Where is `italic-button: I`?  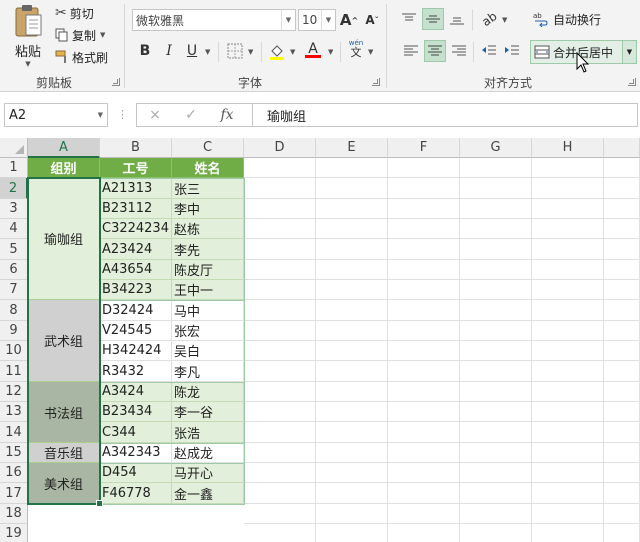
italic-button: I is located at coordinates (169, 51).